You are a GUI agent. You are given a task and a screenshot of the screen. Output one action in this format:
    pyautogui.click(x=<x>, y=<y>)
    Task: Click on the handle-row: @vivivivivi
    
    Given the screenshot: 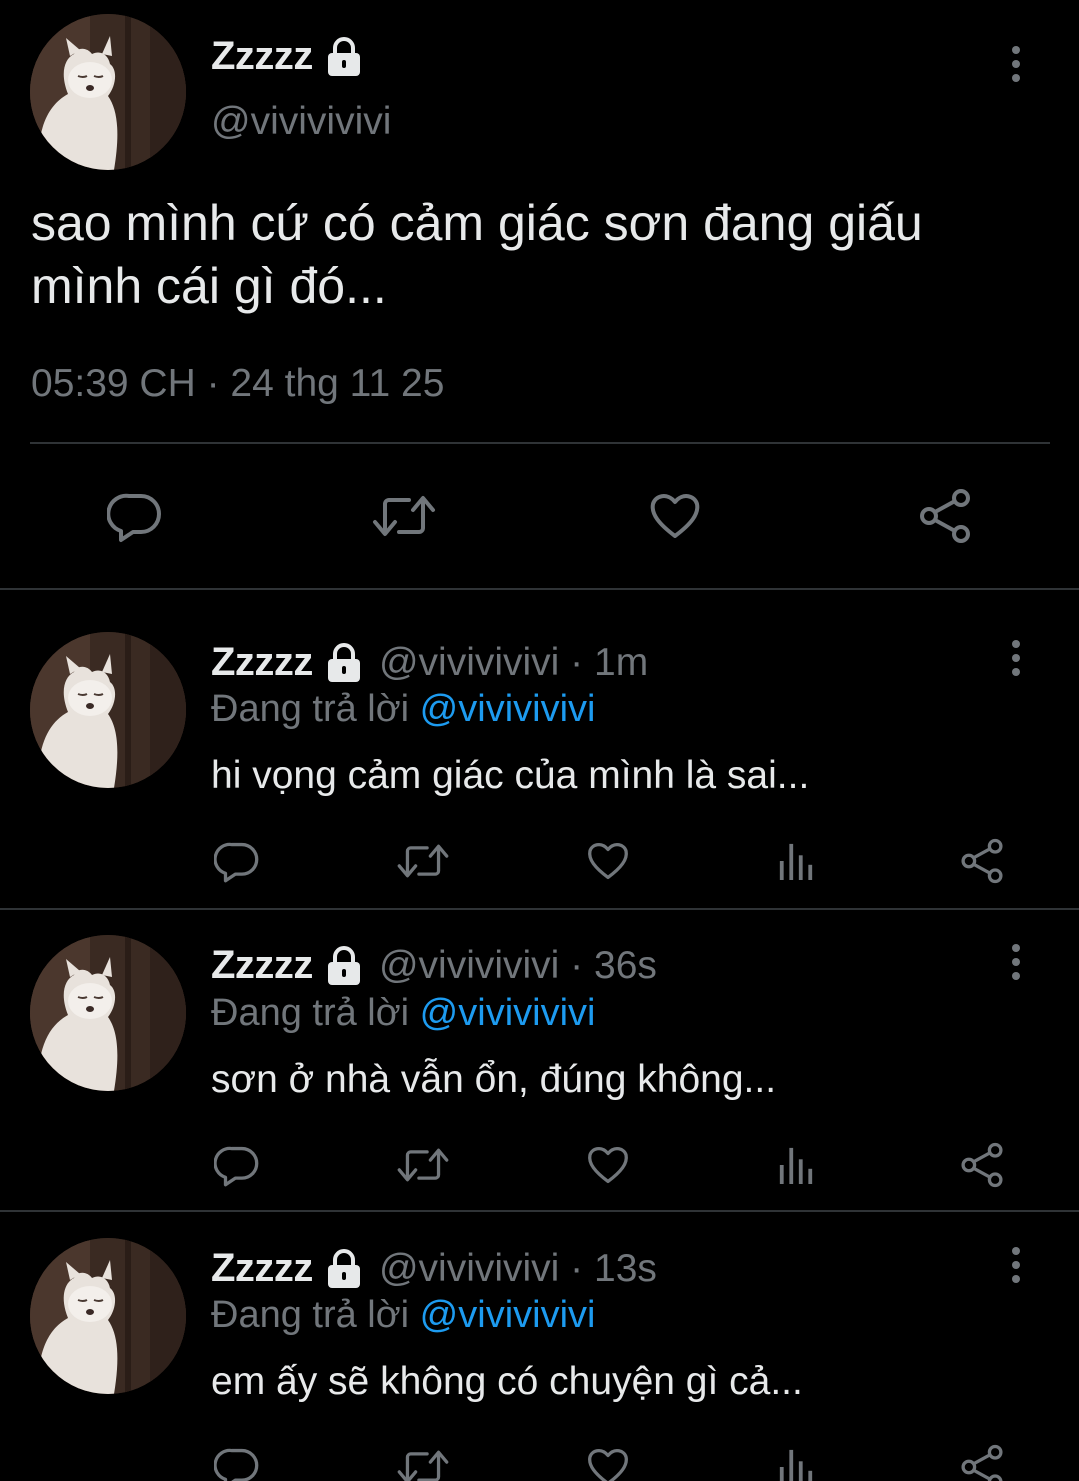 What is the action you would take?
    pyautogui.click(x=301, y=122)
    